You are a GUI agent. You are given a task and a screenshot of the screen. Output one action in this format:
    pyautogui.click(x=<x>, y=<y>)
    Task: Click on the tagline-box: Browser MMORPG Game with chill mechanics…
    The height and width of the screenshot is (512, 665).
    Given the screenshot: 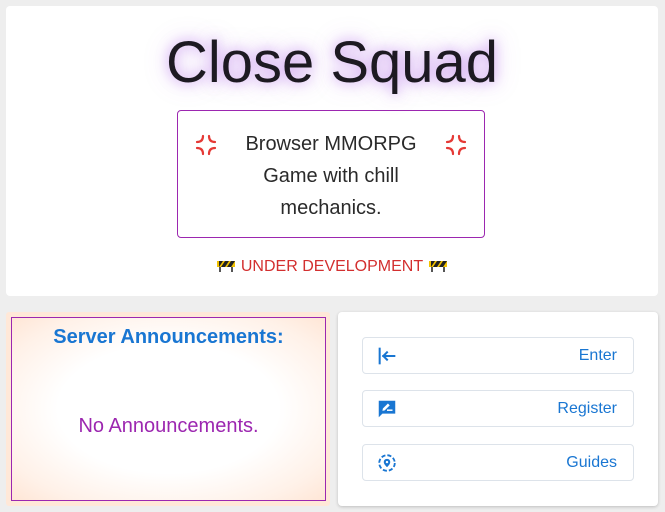 What is the action you would take?
    pyautogui.click(x=331, y=174)
    